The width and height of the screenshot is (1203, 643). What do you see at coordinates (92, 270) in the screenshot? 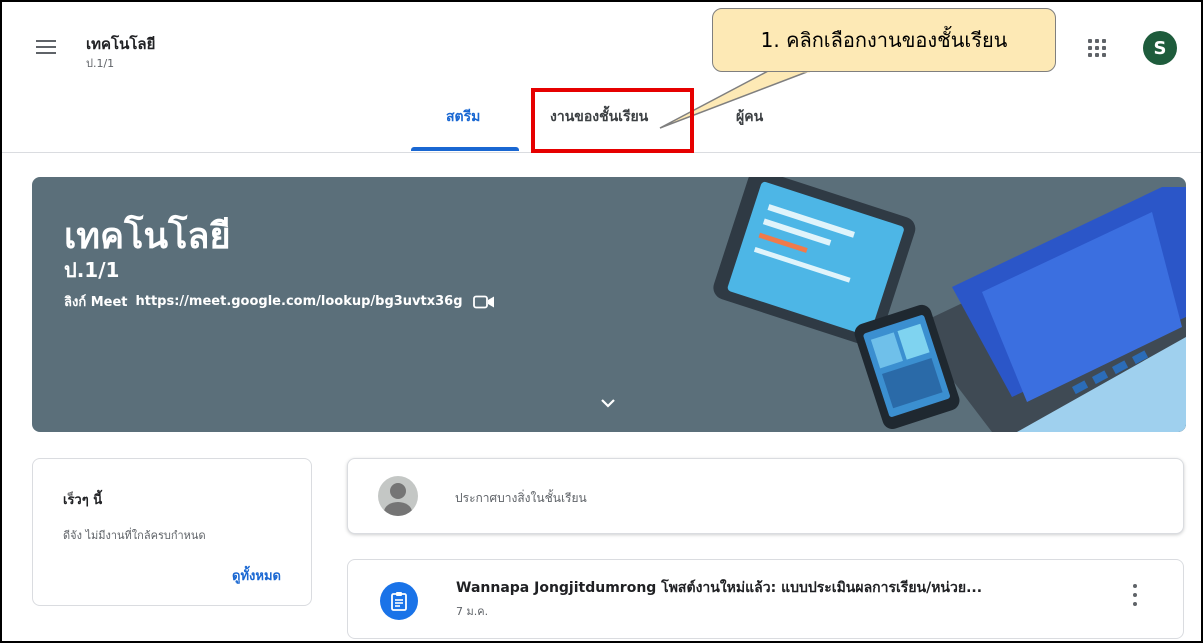
I see `banner-class-section: ป.1/1` at bounding box center [92, 270].